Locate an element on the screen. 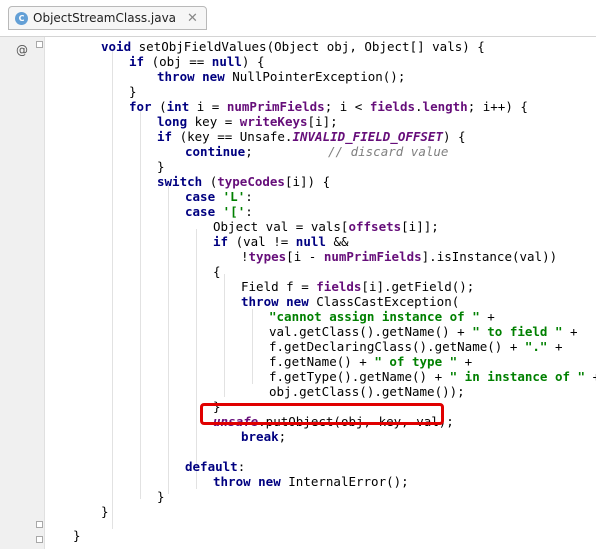 The height and width of the screenshot is (549, 596). code-token: NullPointerException(); is located at coordinates (319, 76).